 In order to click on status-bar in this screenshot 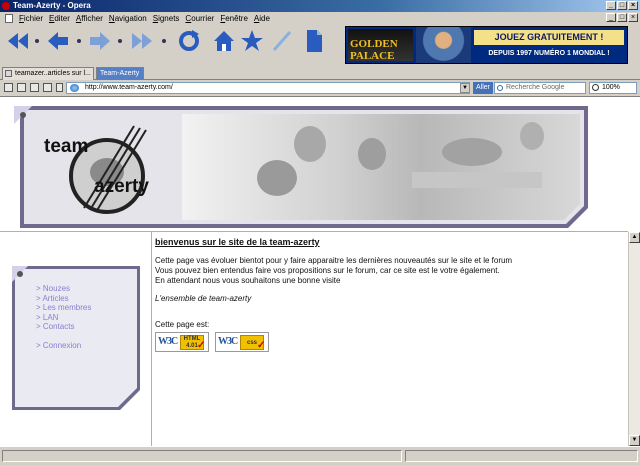, I will do `click(320, 455)`.